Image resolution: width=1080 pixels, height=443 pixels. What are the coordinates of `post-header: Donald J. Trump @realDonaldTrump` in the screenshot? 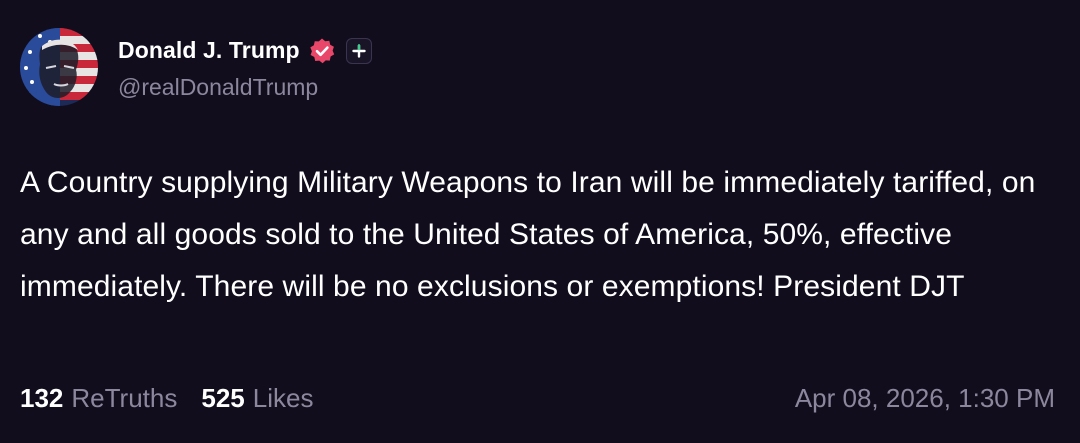 It's located at (196, 67).